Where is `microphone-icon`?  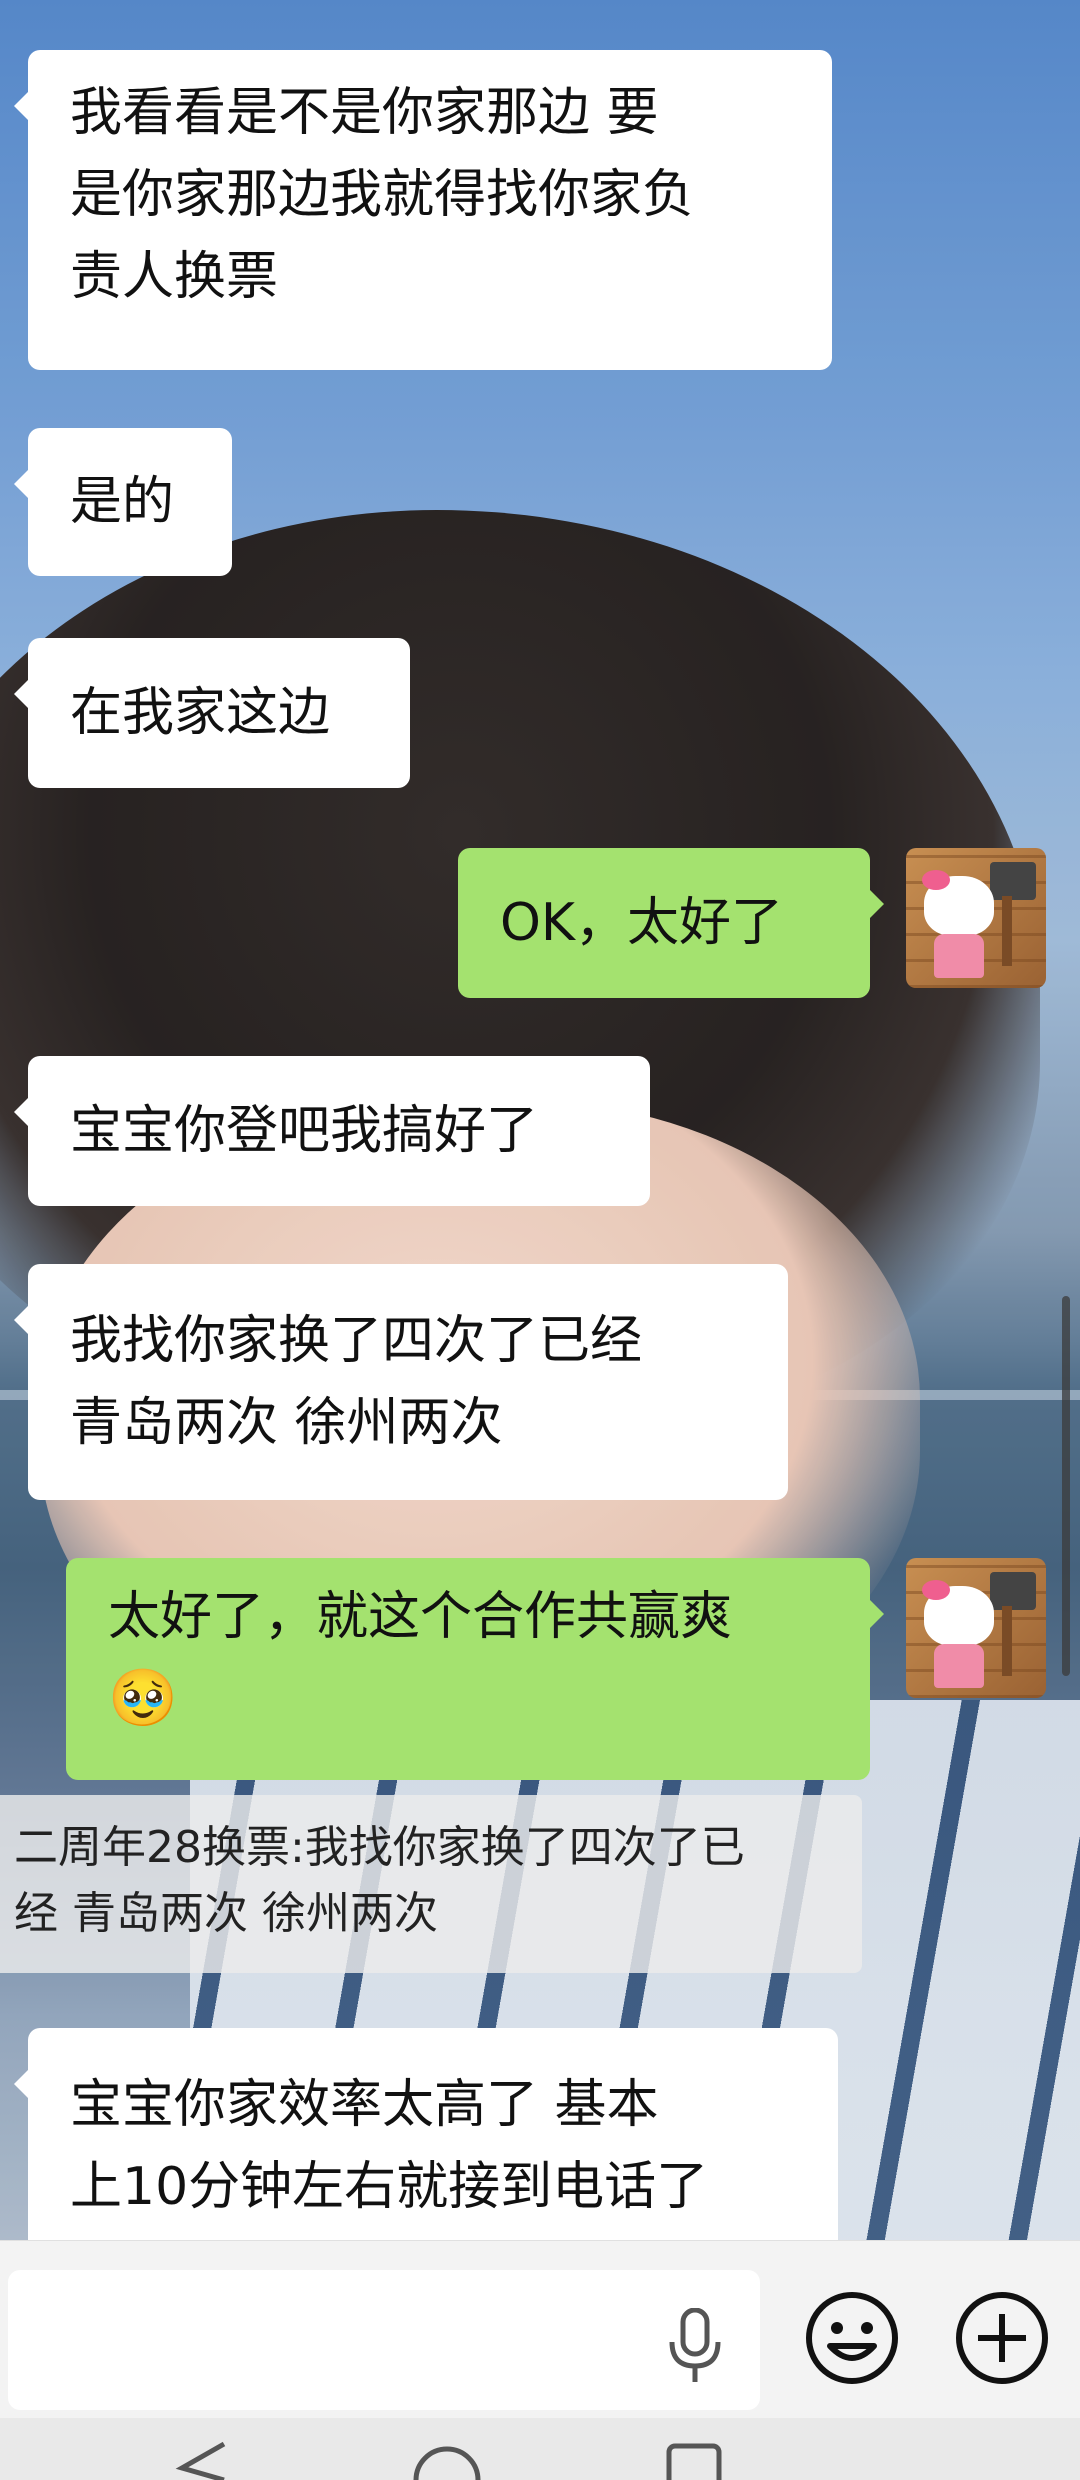 microphone-icon is located at coordinates (695, 2346).